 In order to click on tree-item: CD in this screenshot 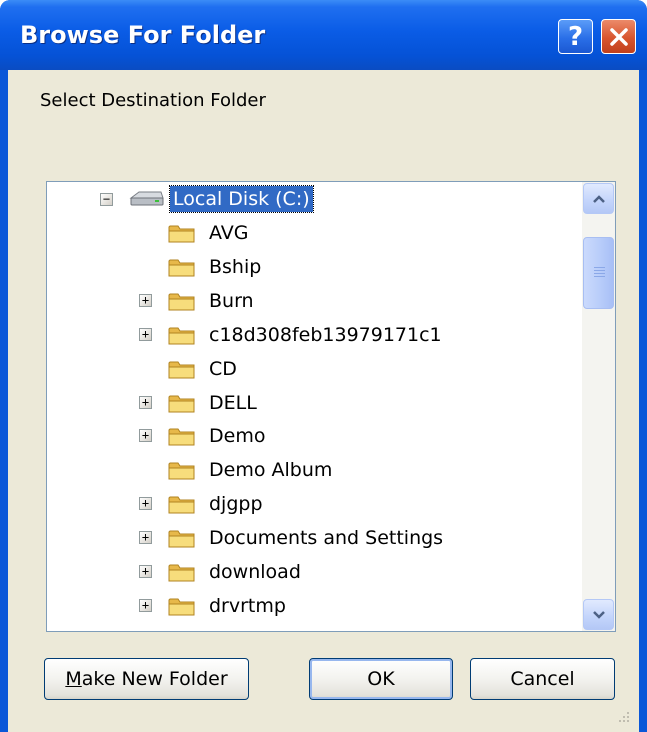, I will do `click(312, 369)`.